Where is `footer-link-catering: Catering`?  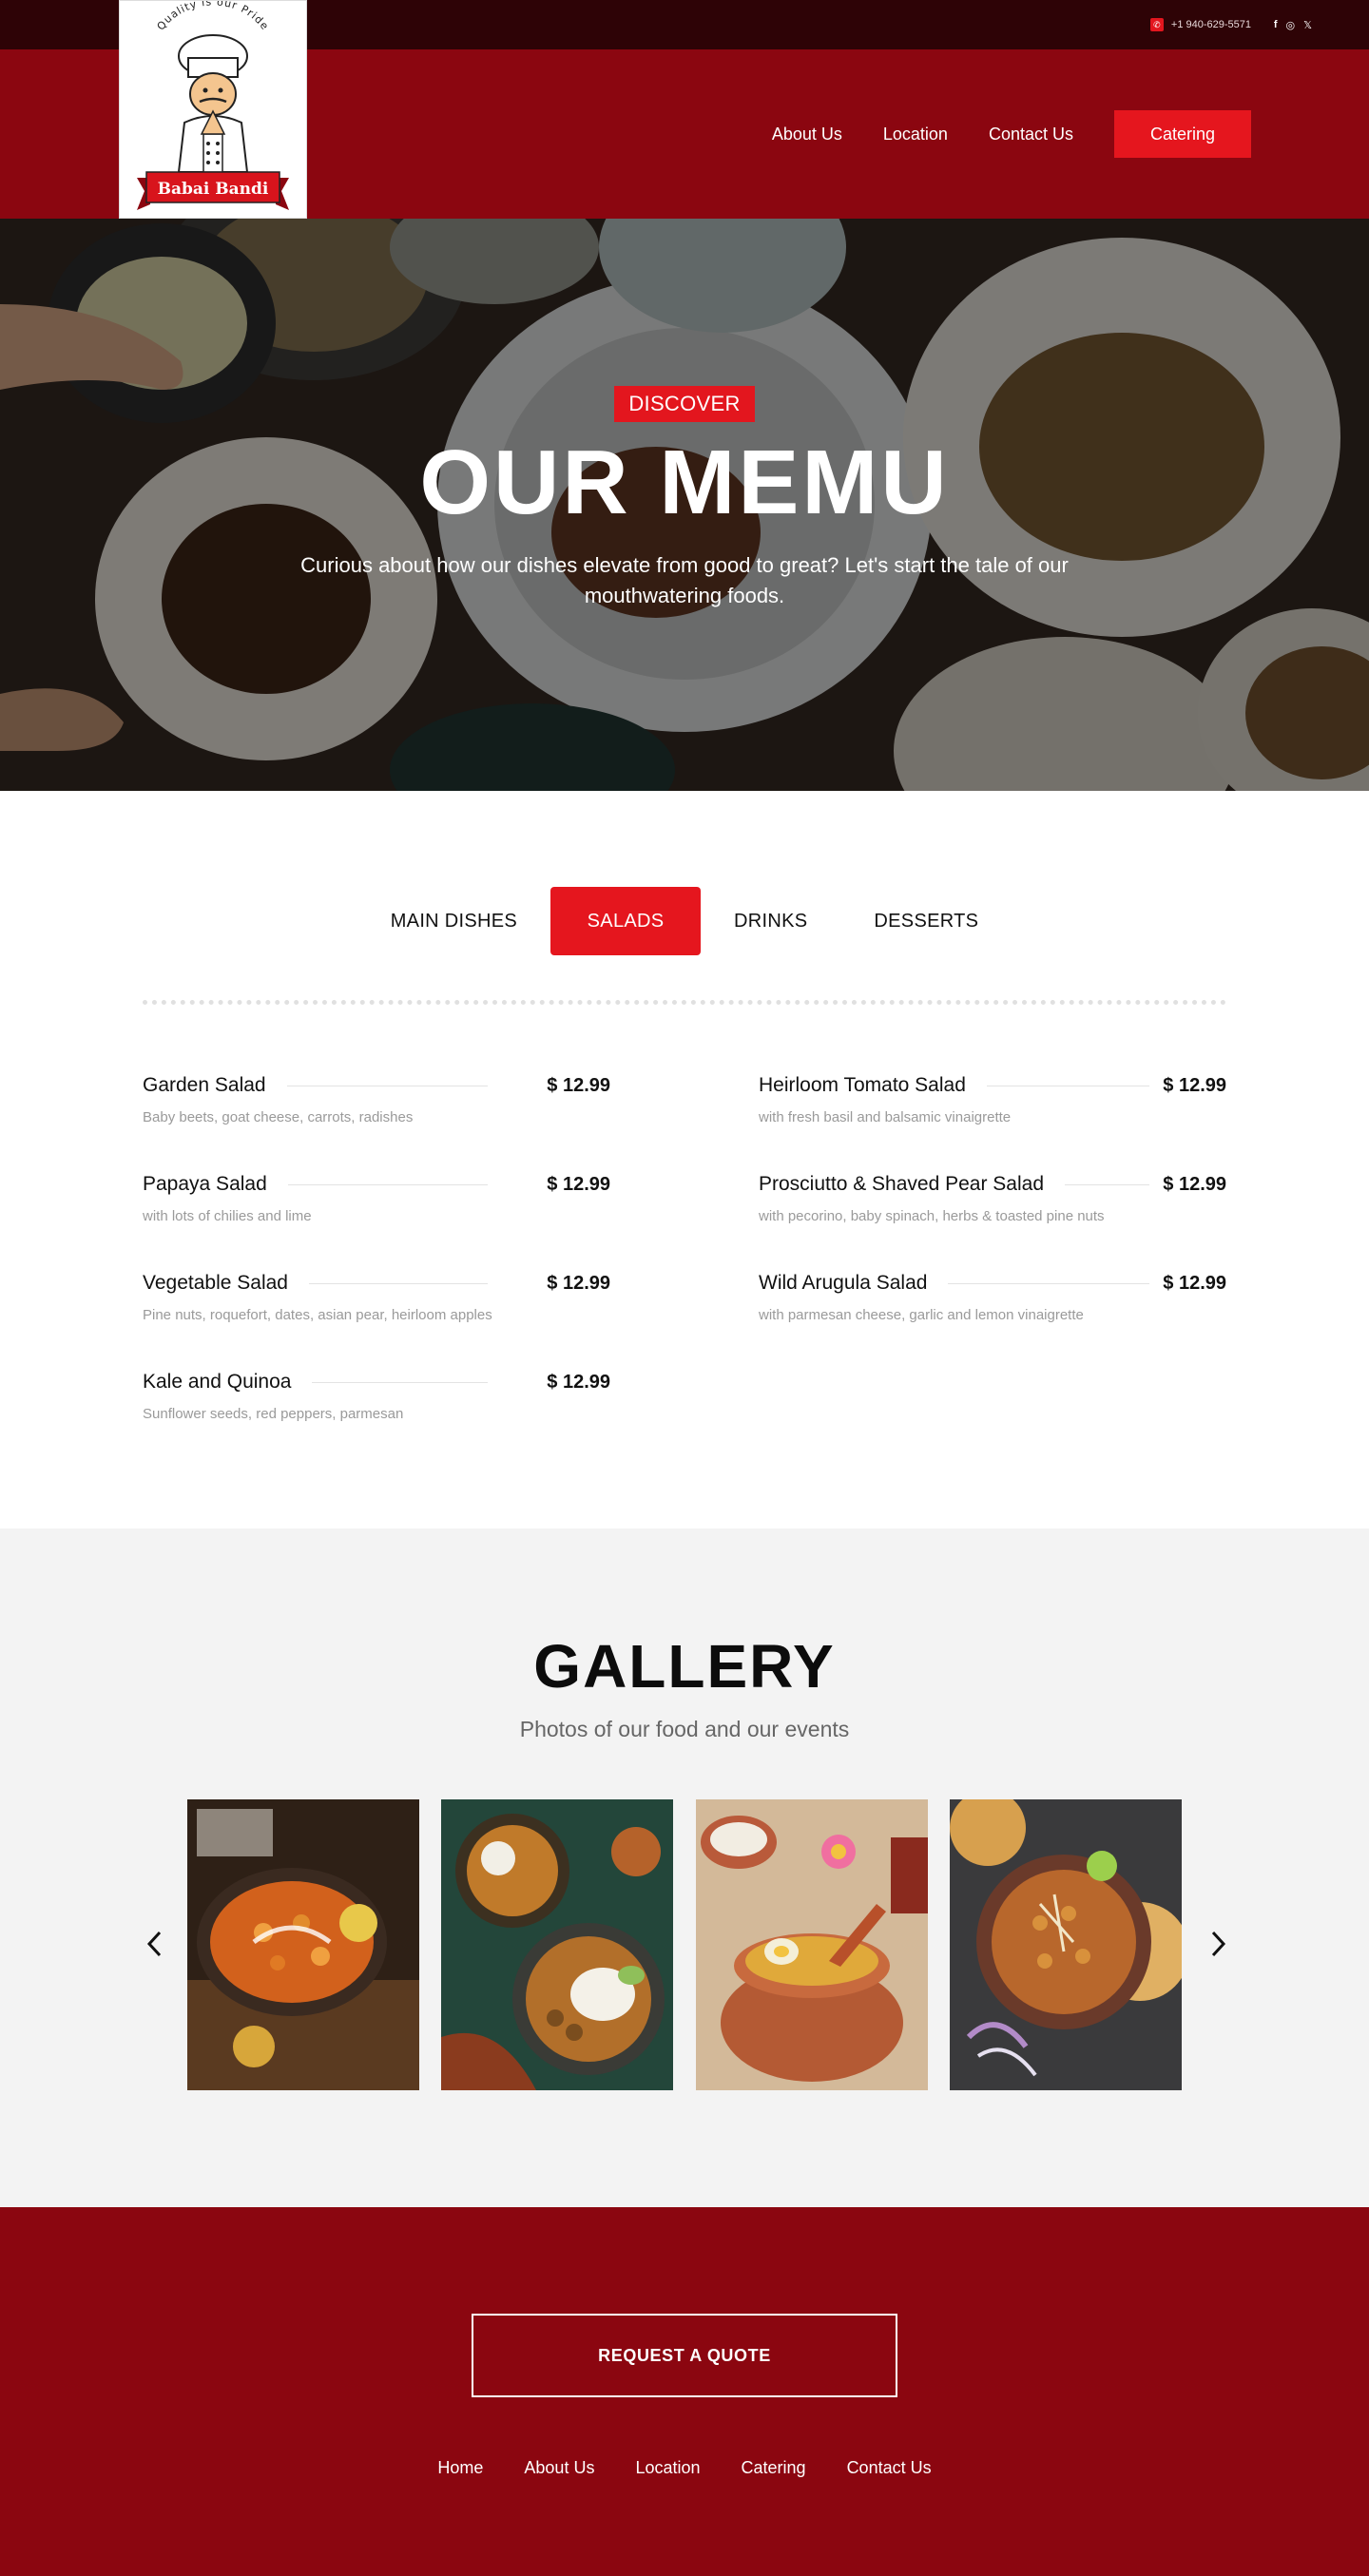 footer-link-catering: Catering is located at coordinates (774, 2468).